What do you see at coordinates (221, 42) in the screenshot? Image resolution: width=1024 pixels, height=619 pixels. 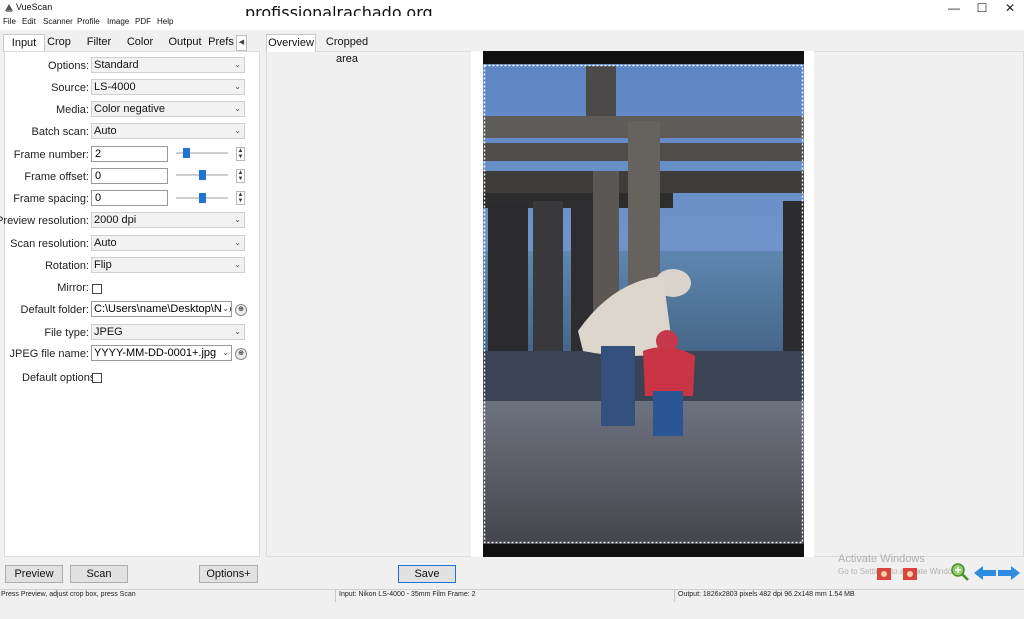 I see `tab-prefs: Prefs` at bounding box center [221, 42].